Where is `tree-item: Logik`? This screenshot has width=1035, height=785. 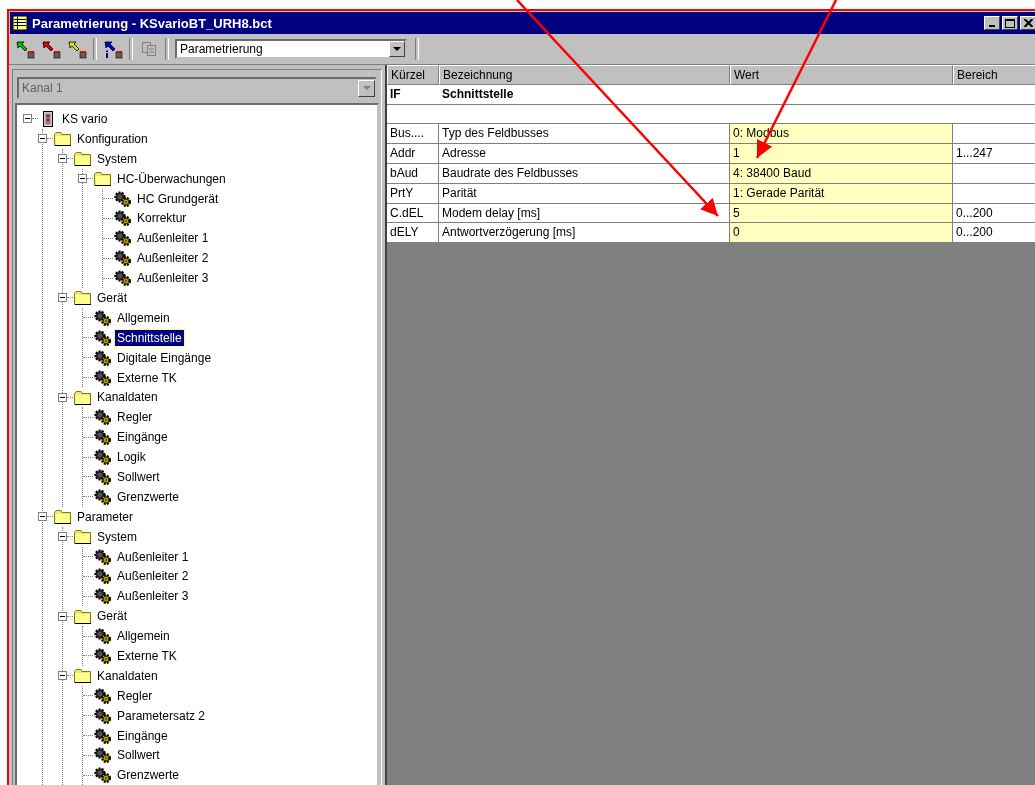
tree-item: Logik is located at coordinates (131, 457).